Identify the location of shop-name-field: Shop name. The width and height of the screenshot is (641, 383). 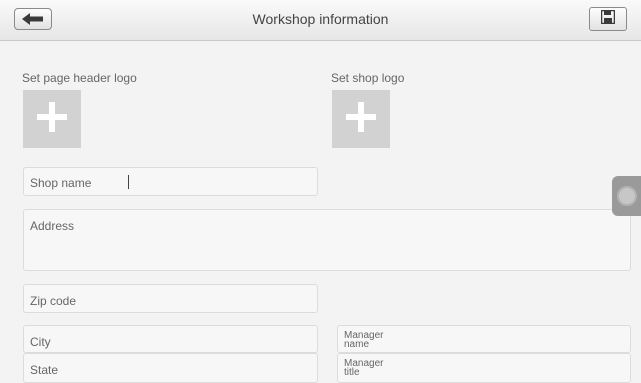
(170, 181).